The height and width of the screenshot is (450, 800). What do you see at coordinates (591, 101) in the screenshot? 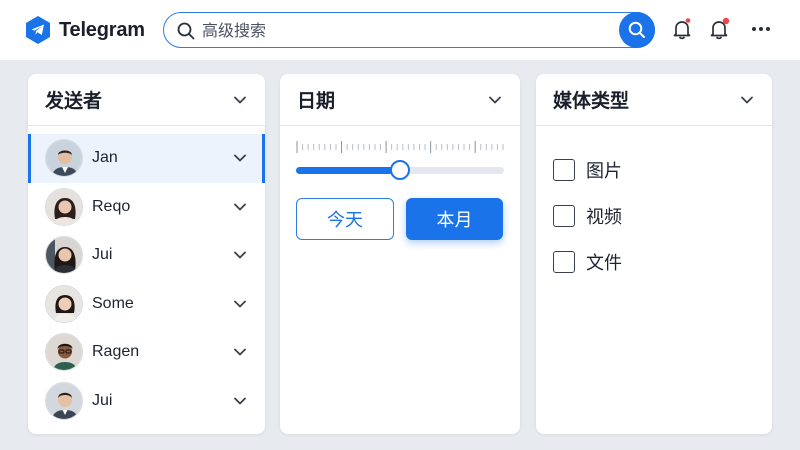
I see `media-panel-title: 媒体类型` at bounding box center [591, 101].